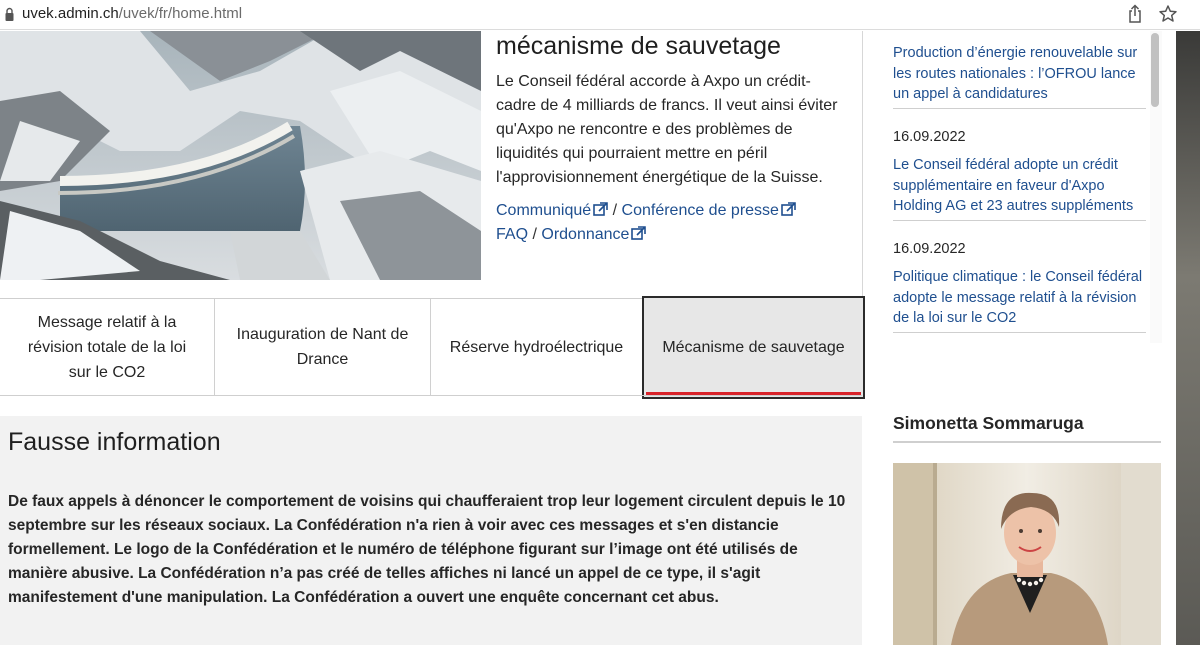 Image resolution: width=1200 pixels, height=645 pixels. What do you see at coordinates (544, 210) in the screenshot?
I see `communique-link-label: Communiqué` at bounding box center [544, 210].